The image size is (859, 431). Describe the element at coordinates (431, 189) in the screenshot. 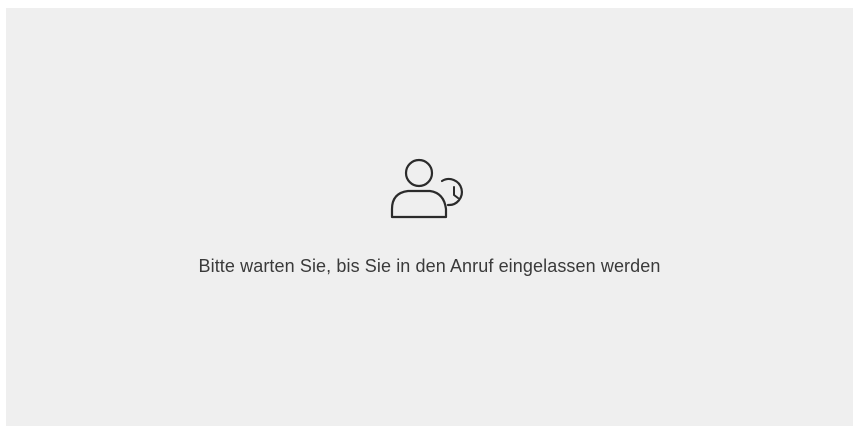

I see `person-waiting-clock-icon` at that location.